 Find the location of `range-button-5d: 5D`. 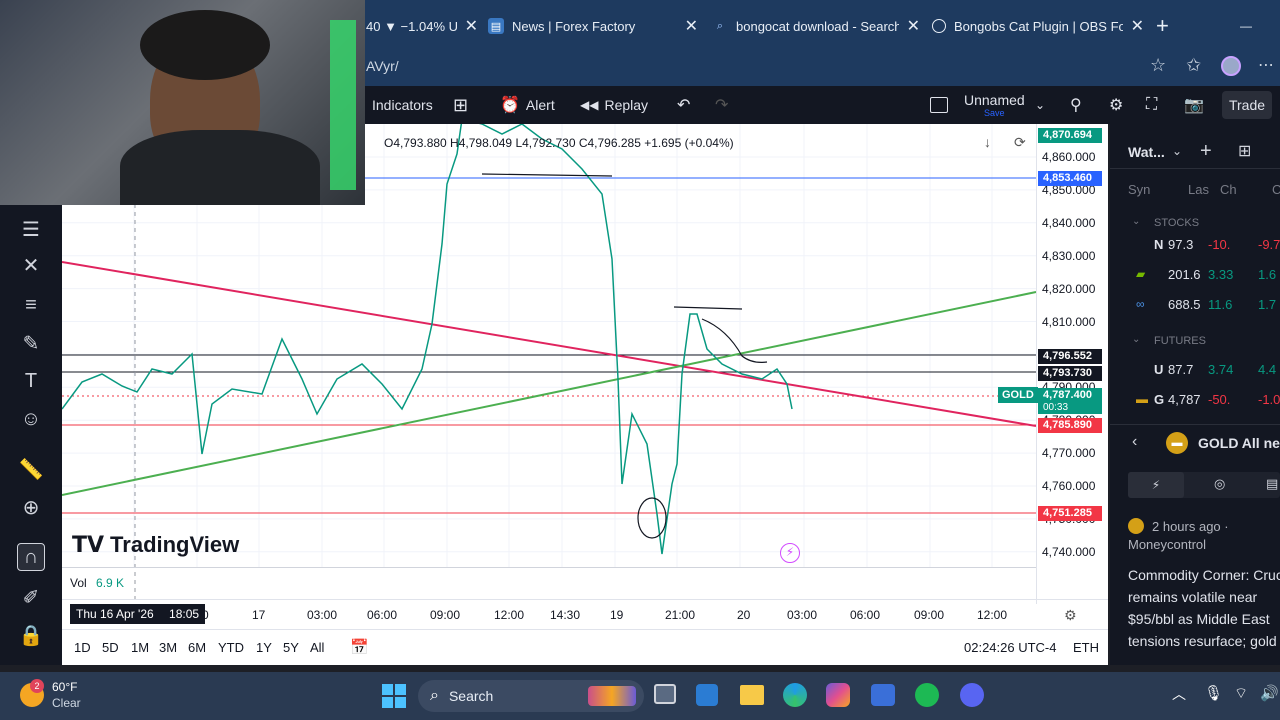

range-button-5d: 5D is located at coordinates (110, 647).